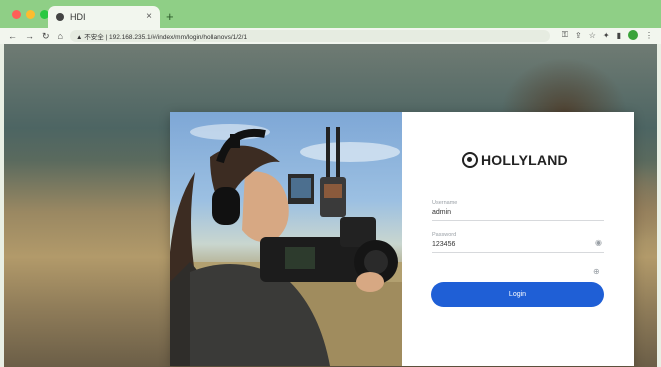 Image resolution: width=661 pixels, height=367 pixels. What do you see at coordinates (46, 36) in the screenshot?
I see `reload-icon: ↻` at bounding box center [46, 36].